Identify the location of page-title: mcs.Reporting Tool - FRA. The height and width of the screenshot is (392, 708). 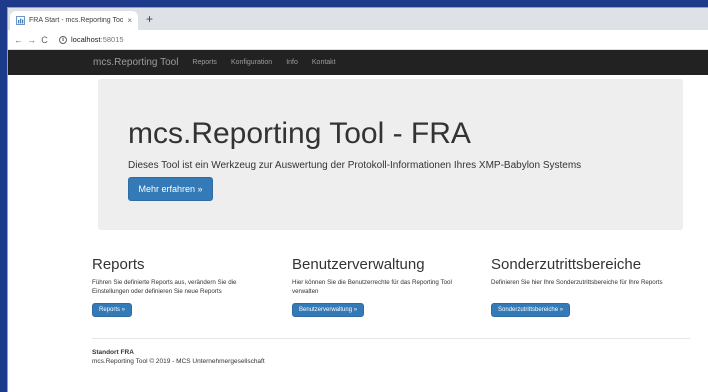
(299, 133).